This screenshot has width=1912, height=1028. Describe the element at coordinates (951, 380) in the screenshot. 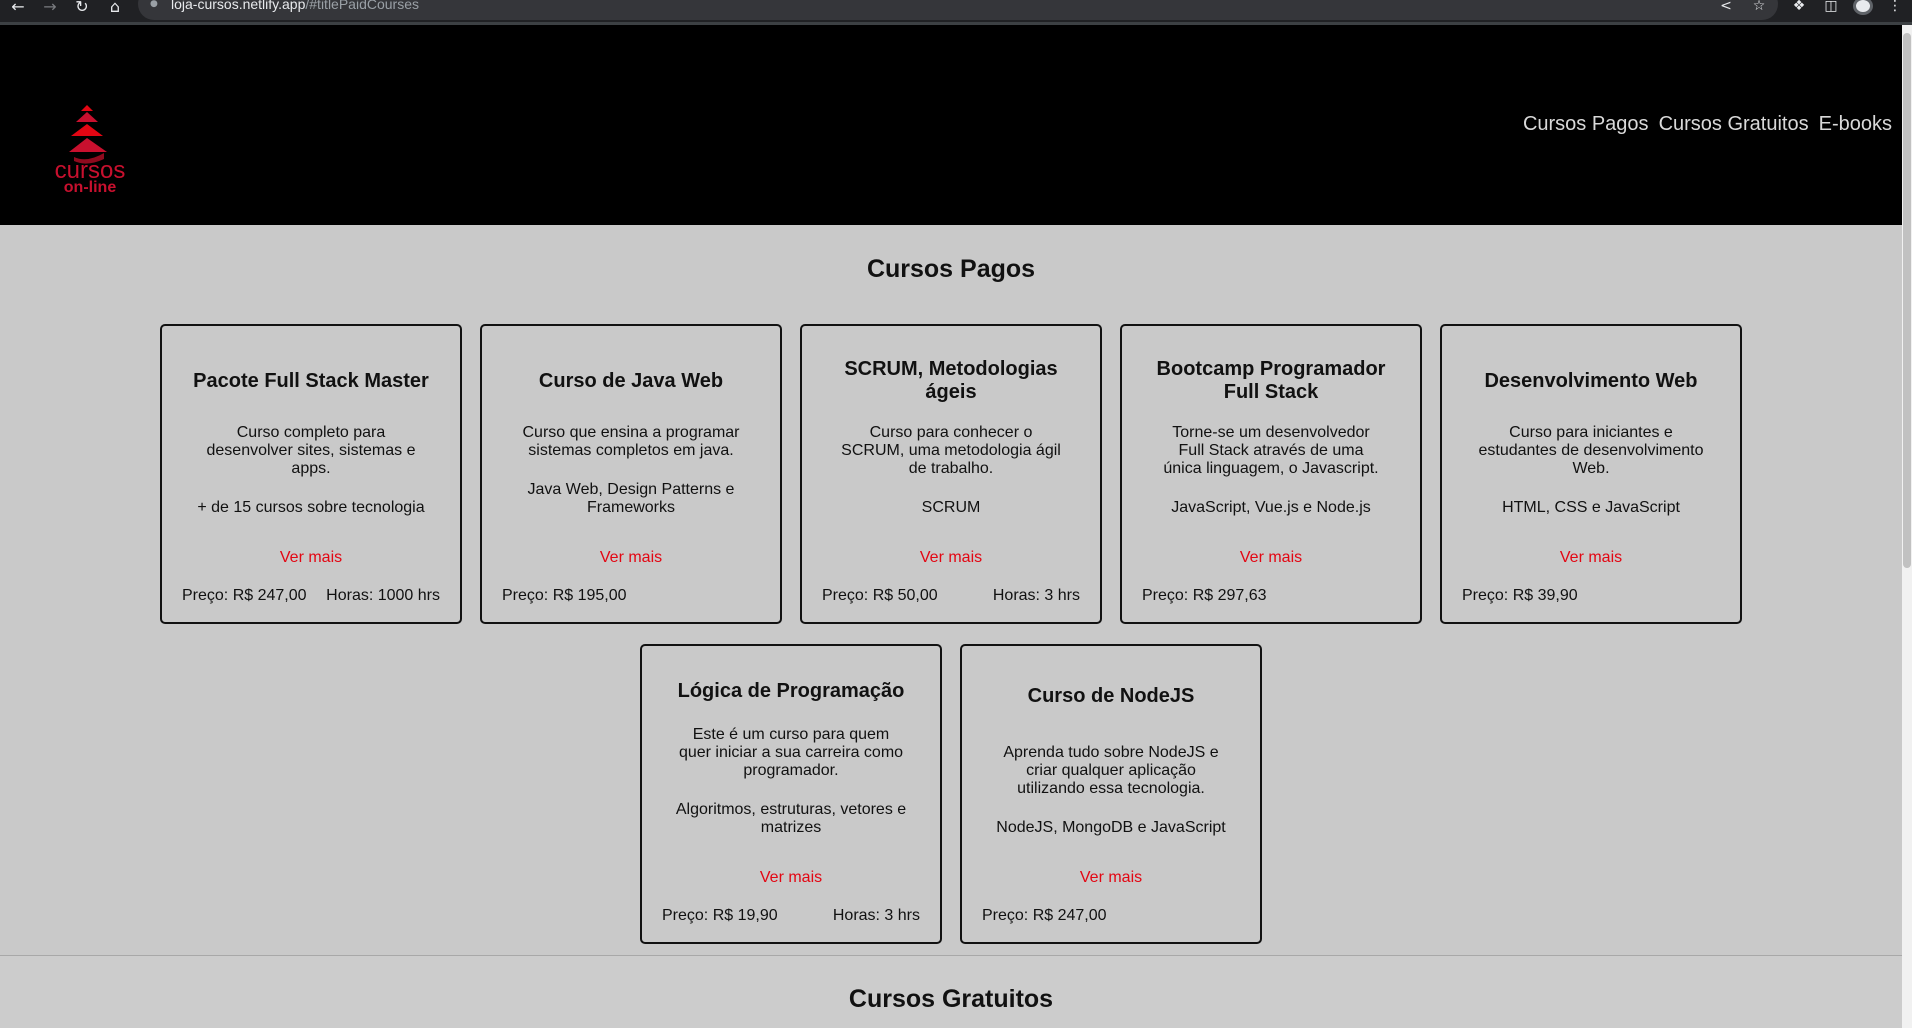

I see `course-title: SCRUM, Metodologias ágeis` at that location.